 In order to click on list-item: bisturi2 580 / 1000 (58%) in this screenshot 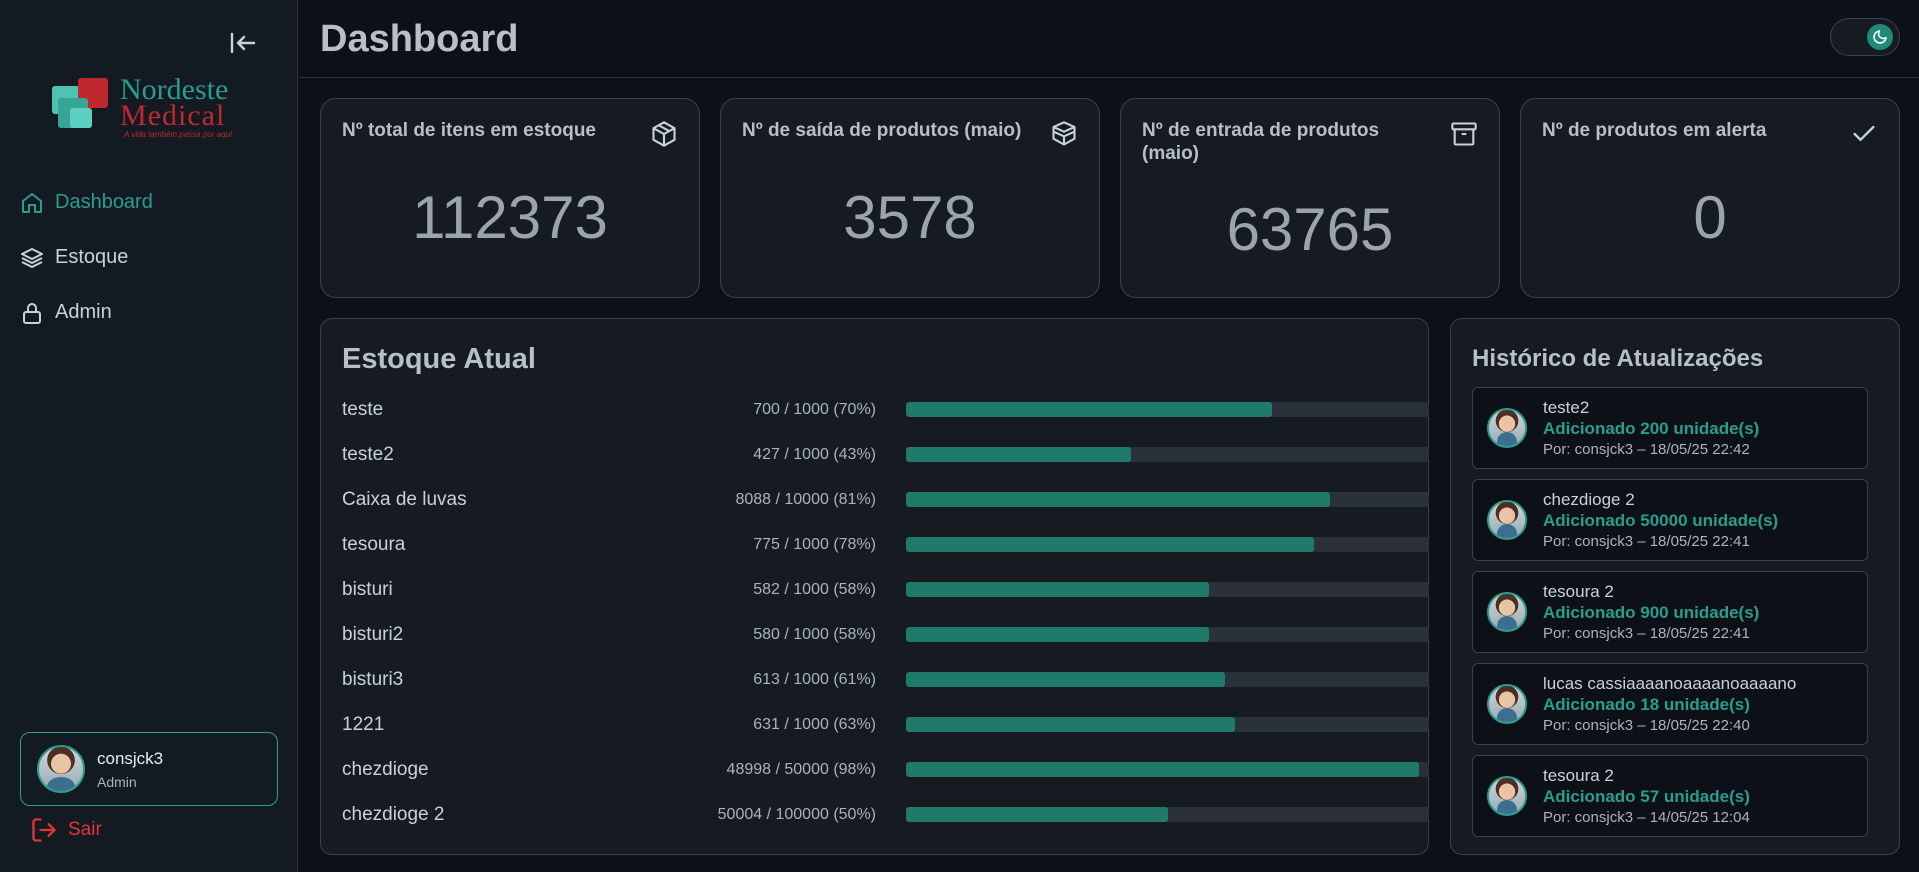, I will do `click(885, 634)`.